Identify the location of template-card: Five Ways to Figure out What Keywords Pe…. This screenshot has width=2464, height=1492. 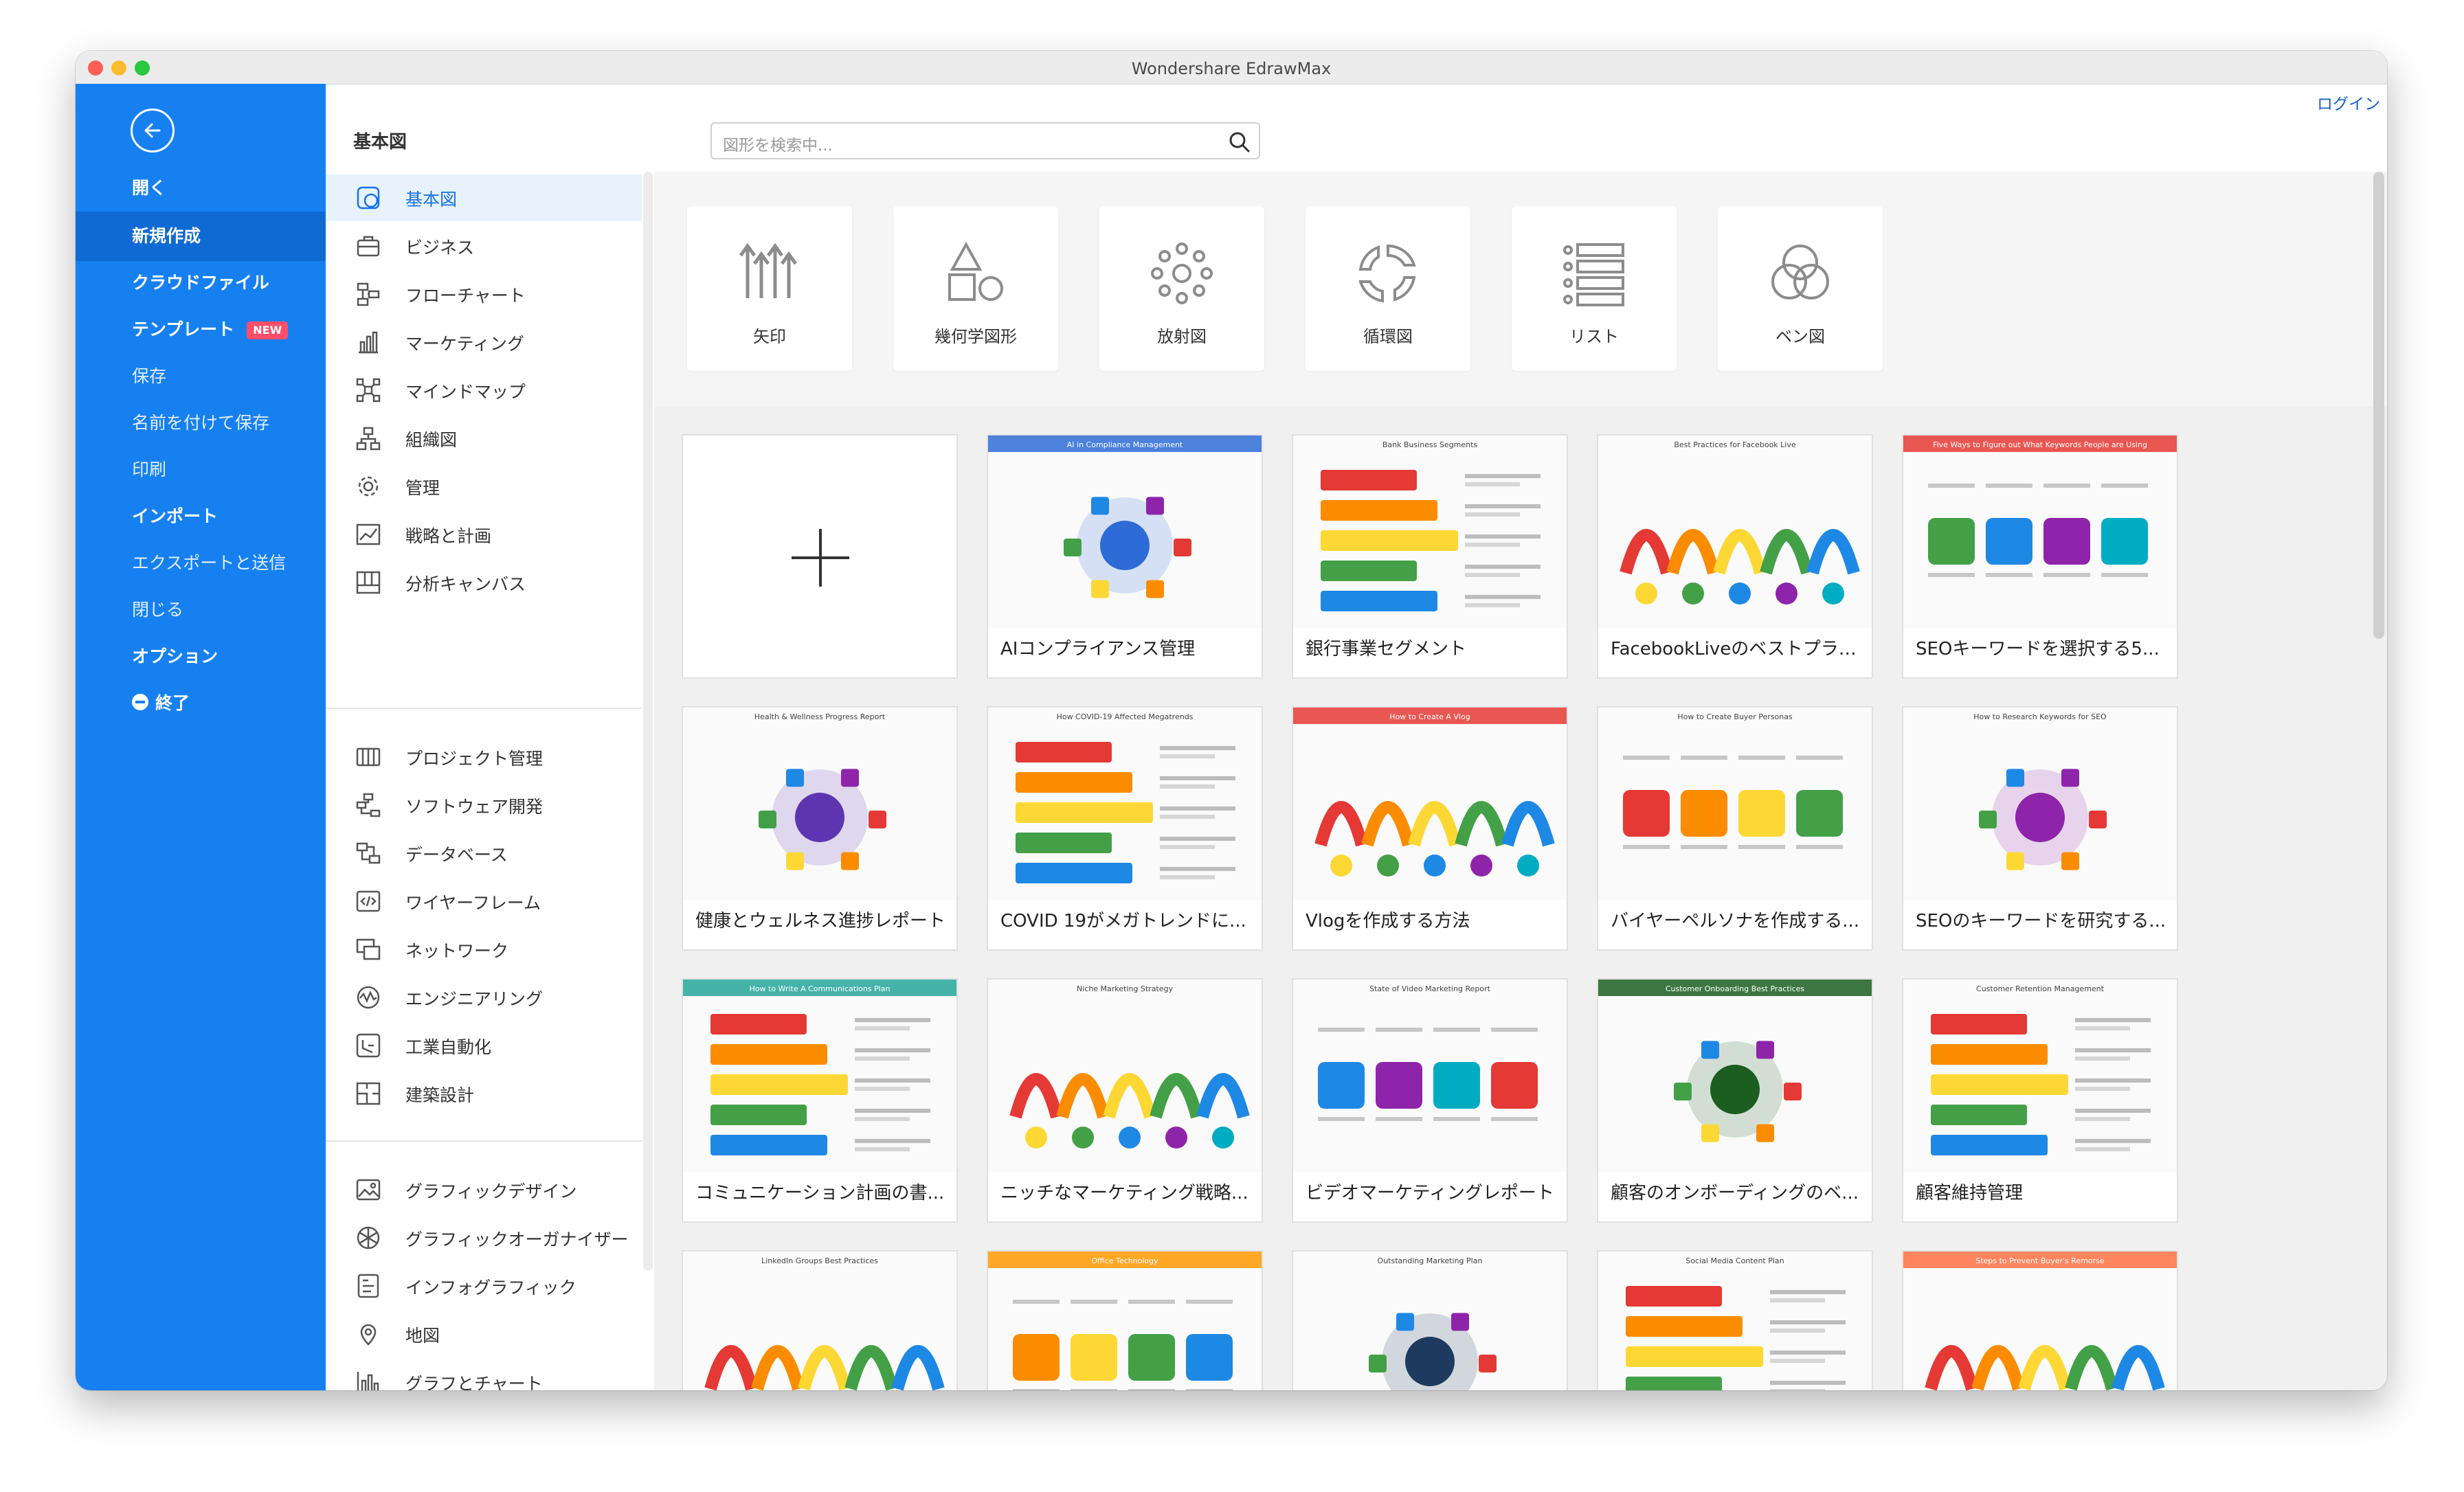
(2040, 556).